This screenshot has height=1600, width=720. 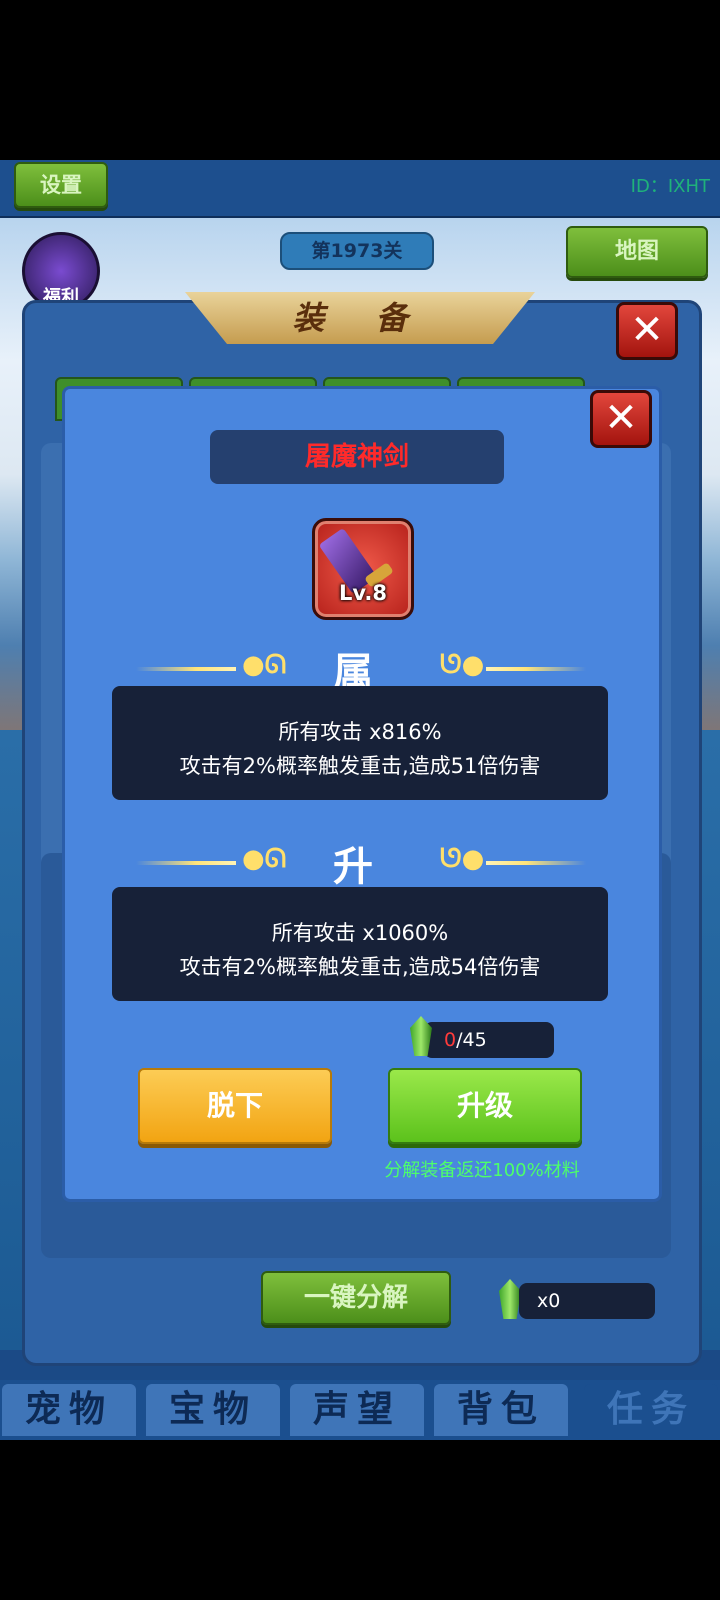 I want to click on nav-tab-reputation: 声望, so click(x=357, y=1410).